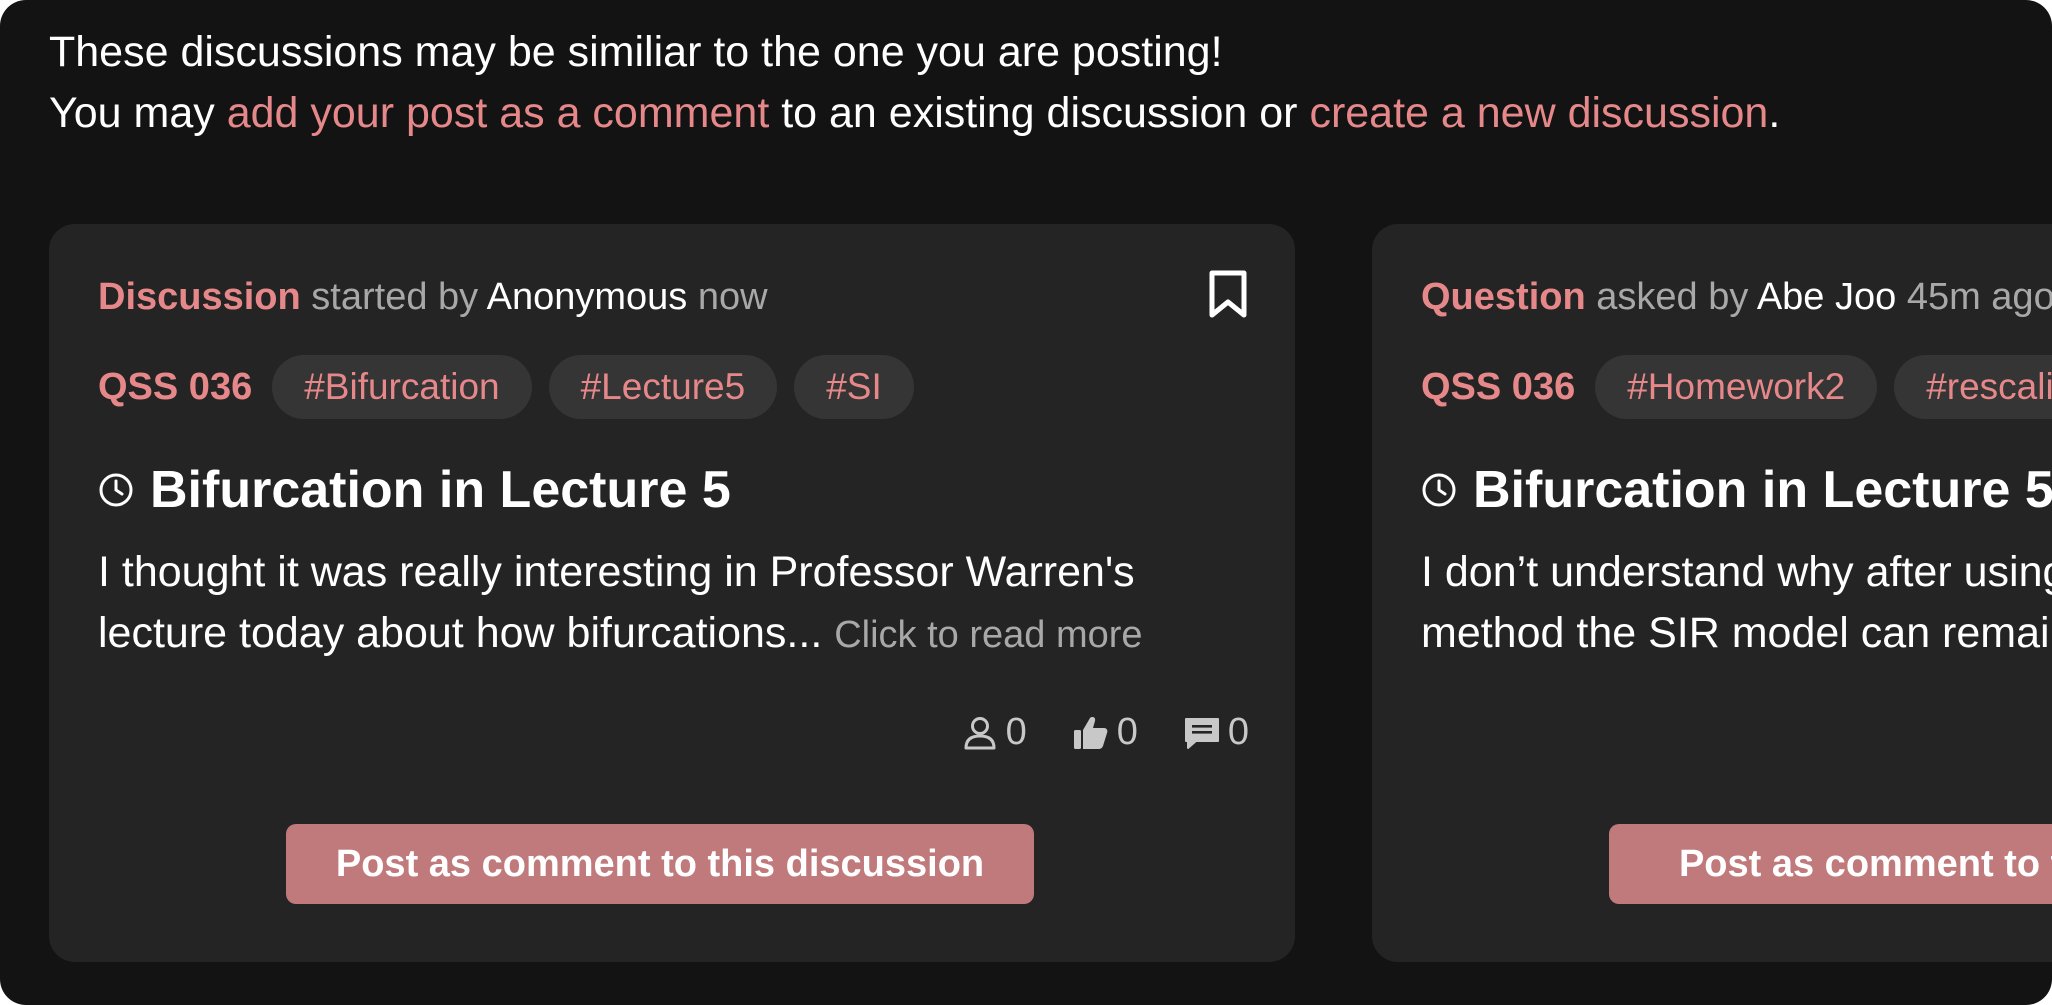 The image size is (2052, 1005). What do you see at coordinates (1974, 297) in the screenshot?
I see `post-time: 45m ago` at bounding box center [1974, 297].